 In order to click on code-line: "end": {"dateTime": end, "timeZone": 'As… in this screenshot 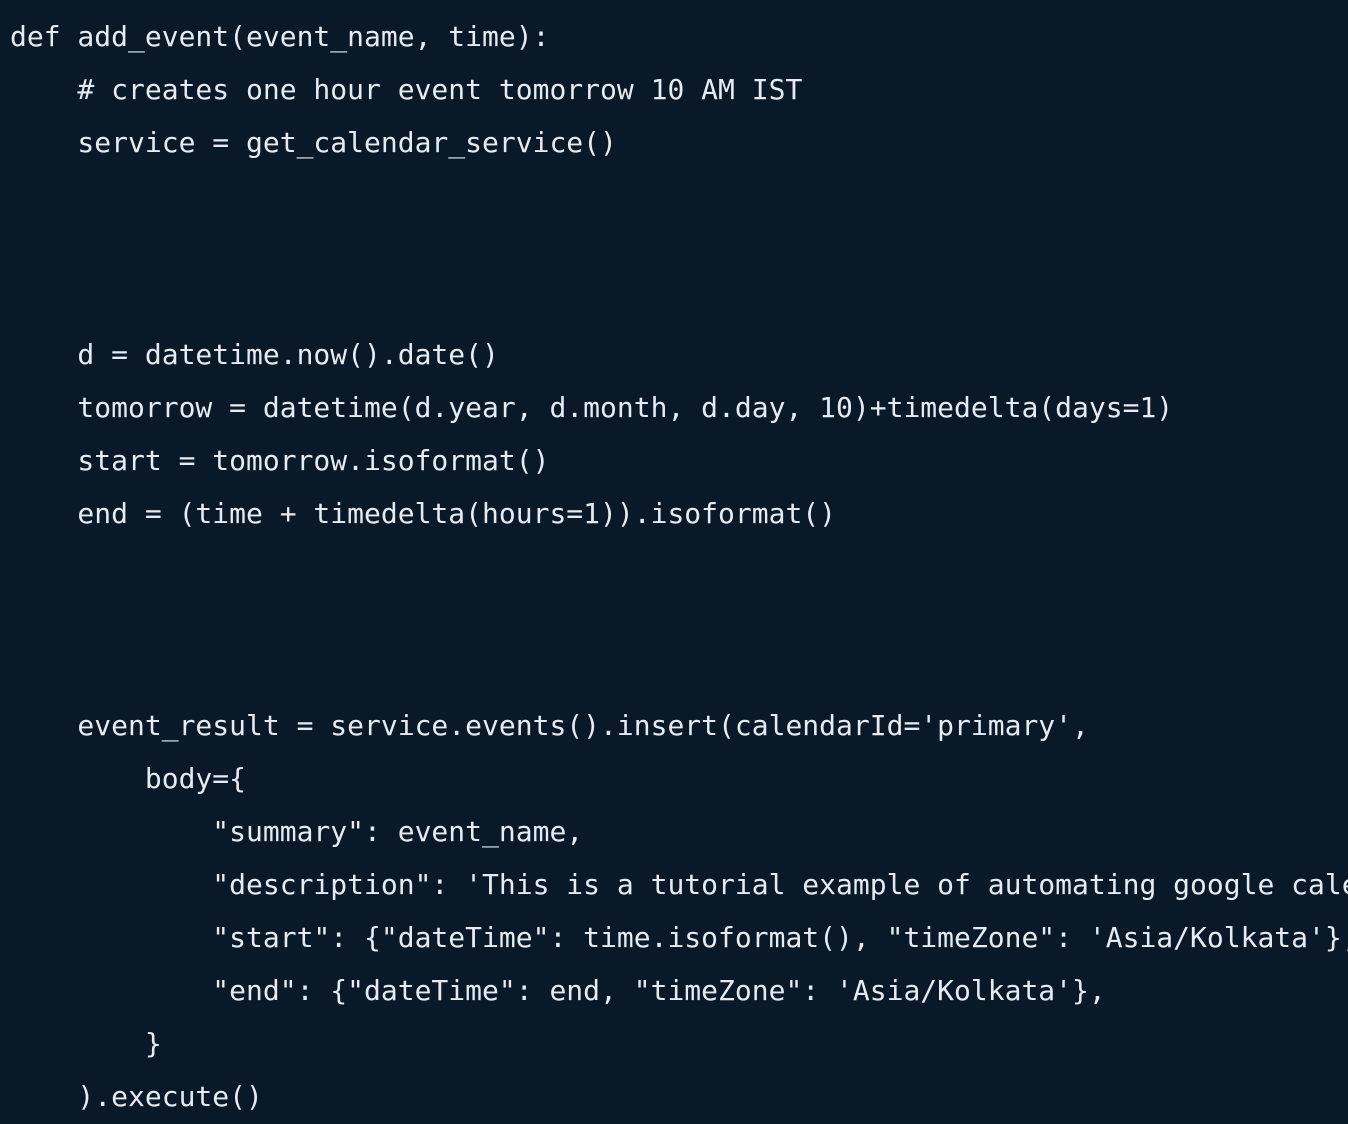, I will do `click(558, 990)`.